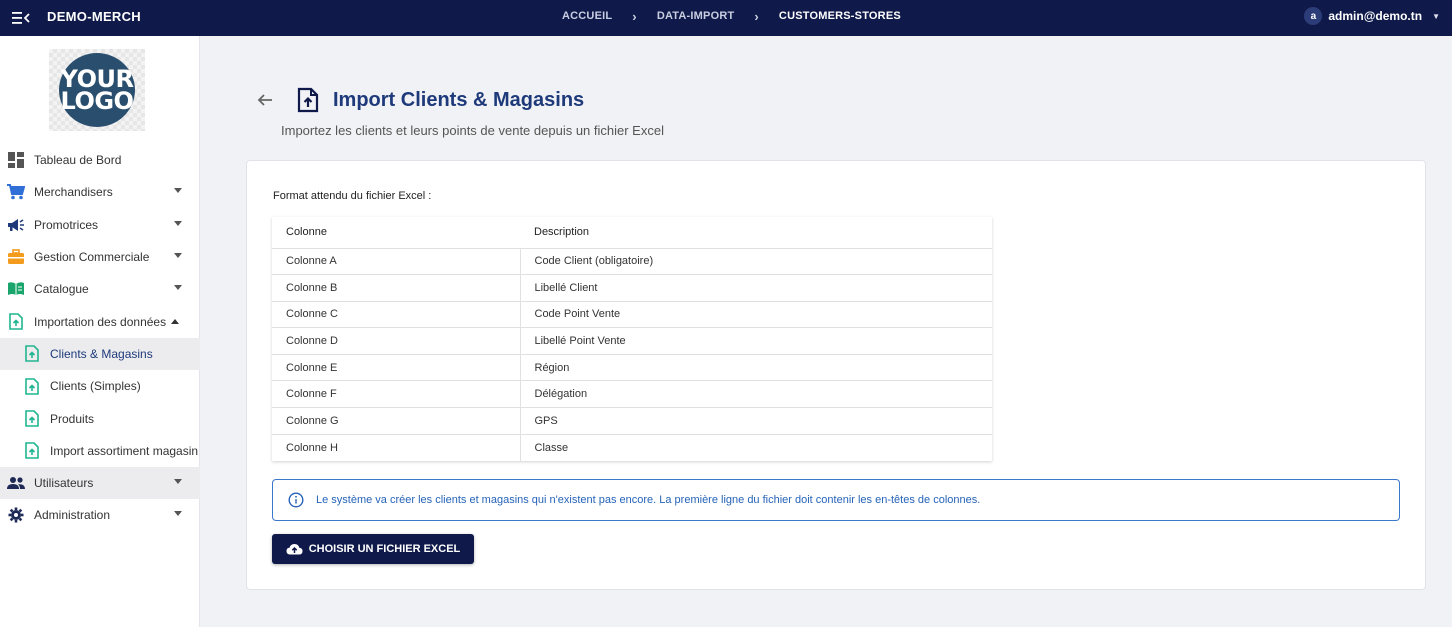 Image resolution: width=1452 pixels, height=627 pixels. What do you see at coordinates (72, 515) in the screenshot?
I see `sidebar-item-label: Administration` at bounding box center [72, 515].